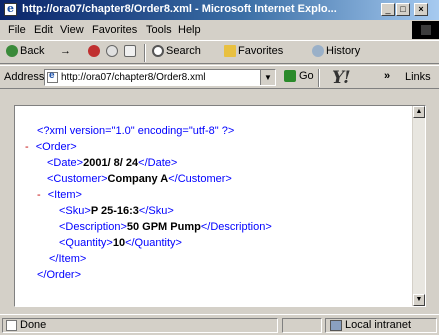 This screenshot has width=439, height=335. What do you see at coordinates (343, 51) in the screenshot?
I see `history-label: History` at bounding box center [343, 51].